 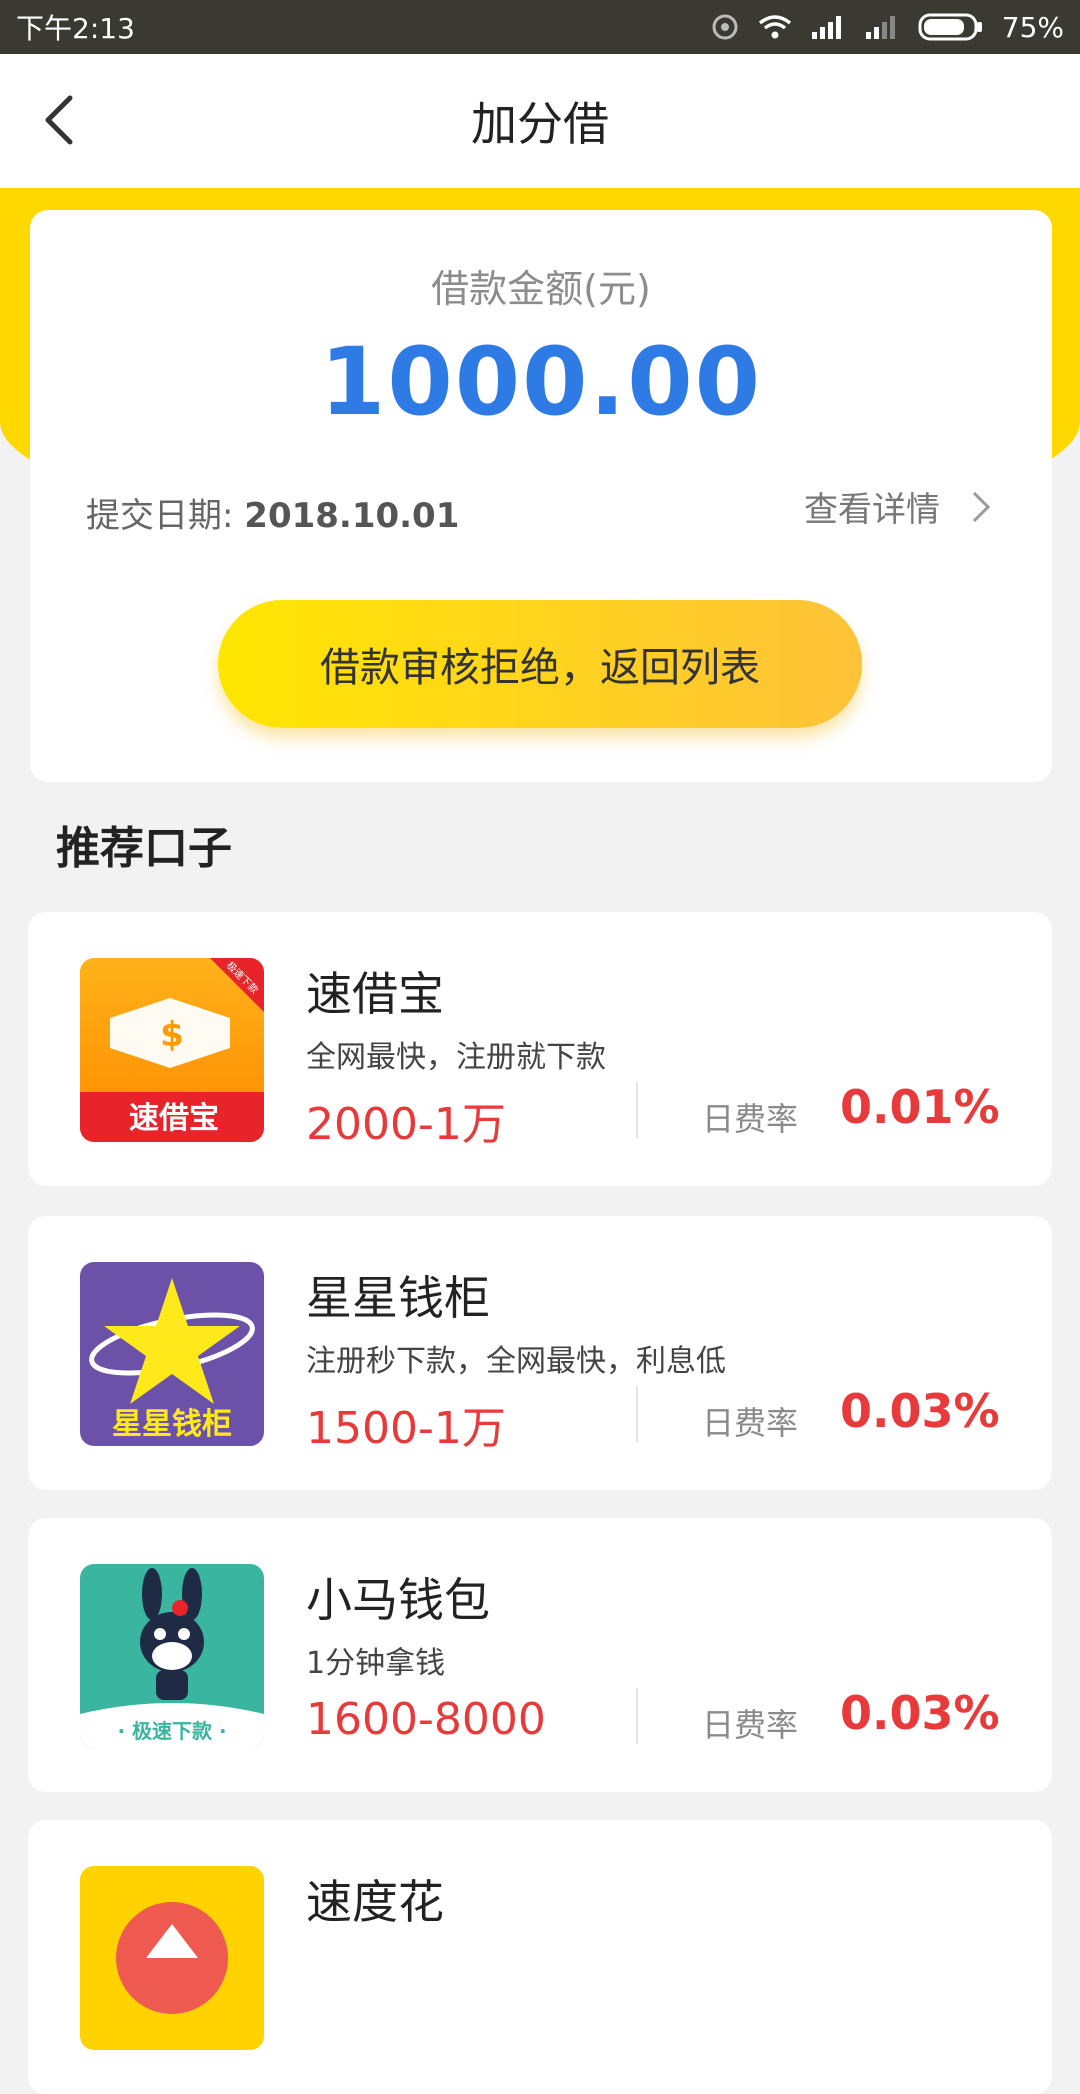 I want to click on status-bar: 下午2:13 75%, so click(x=540, y=27).